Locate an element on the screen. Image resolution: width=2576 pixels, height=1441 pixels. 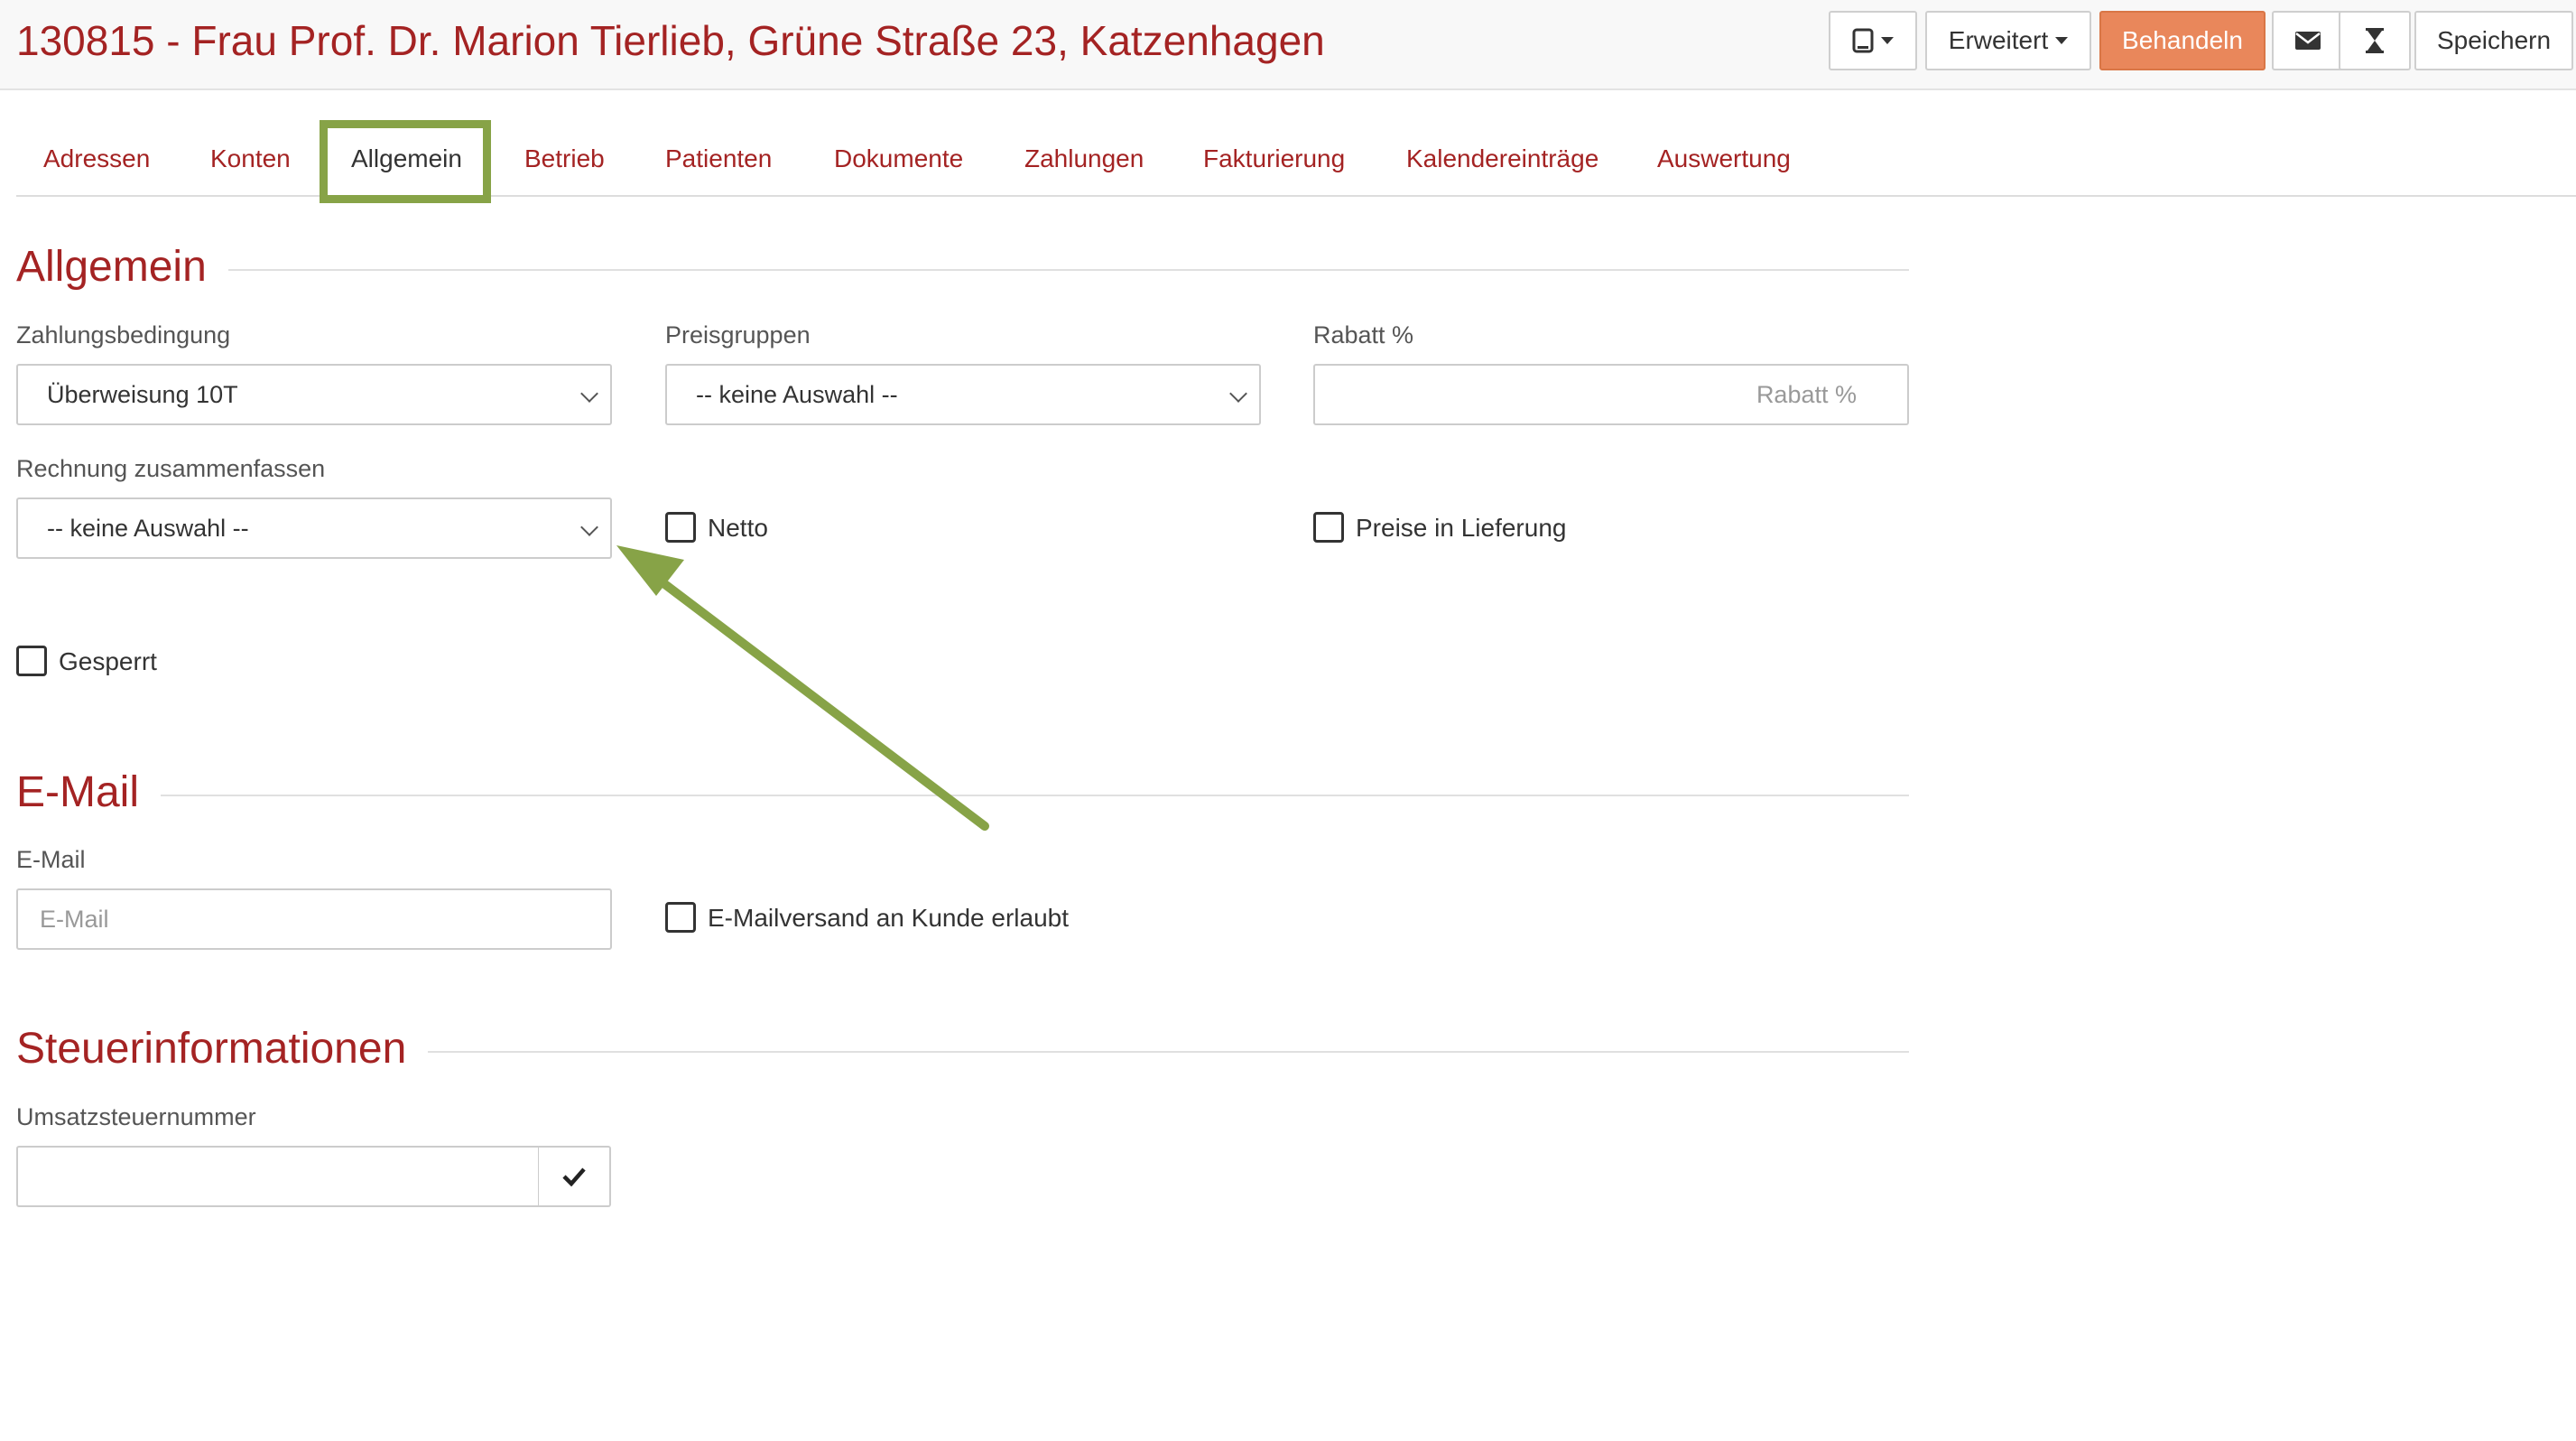
annotation-arrow-icon is located at coordinates (802, 688).